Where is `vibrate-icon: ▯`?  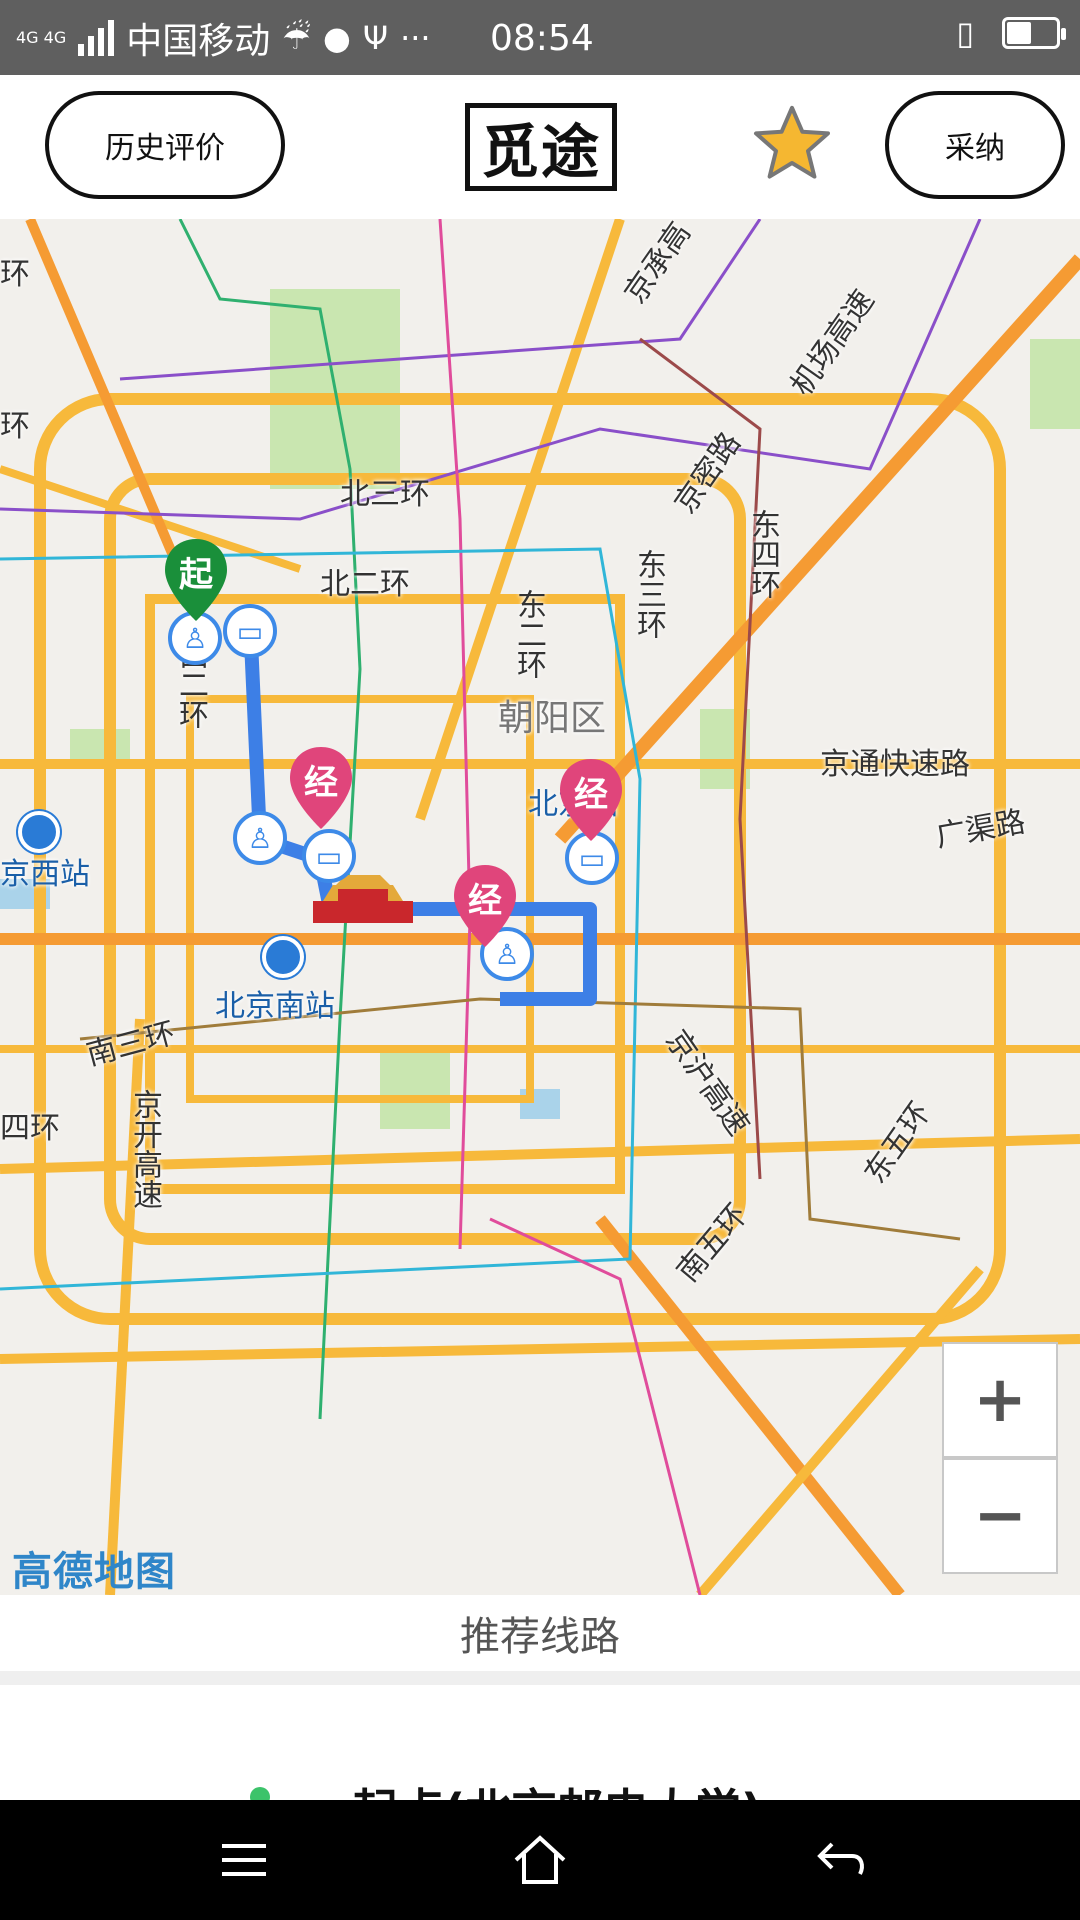 vibrate-icon: ▯ is located at coordinates (965, 33).